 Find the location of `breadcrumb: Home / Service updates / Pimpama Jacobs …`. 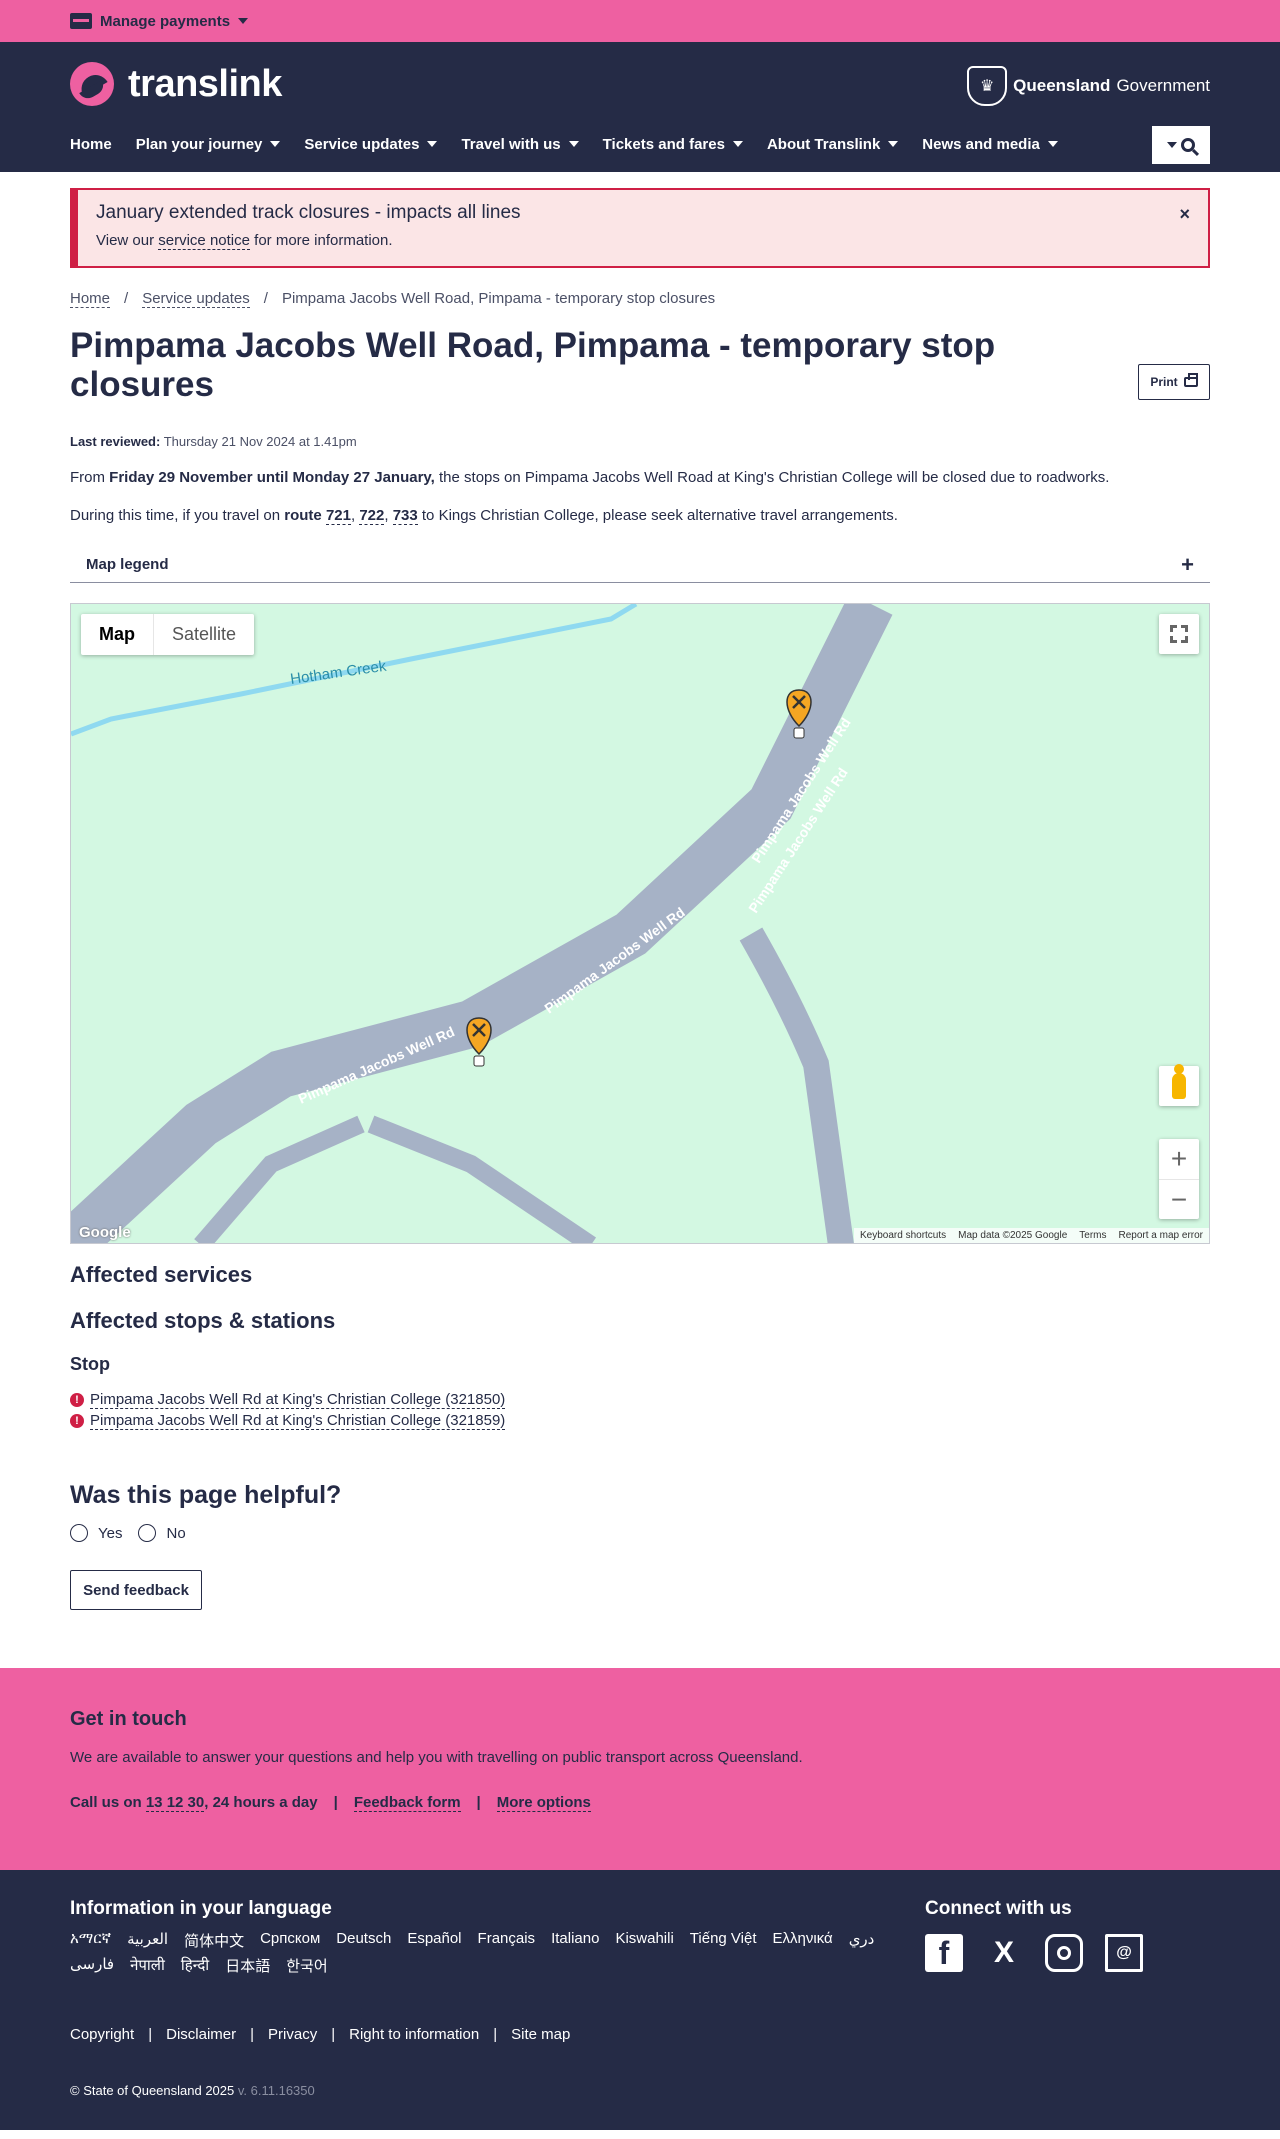

breadcrumb: Home / Service updates / Pimpama Jacobs … is located at coordinates (640, 299).